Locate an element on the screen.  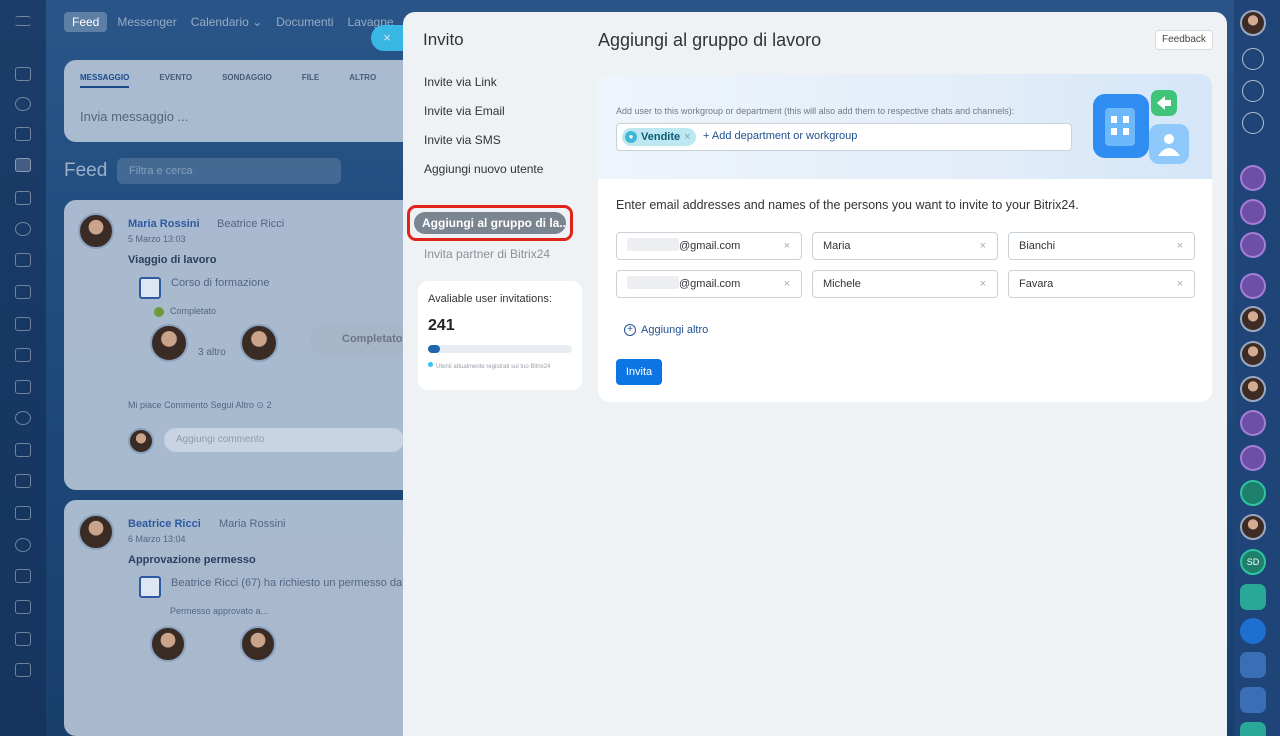
video-call-icon is located at coordinates (1253, 631).